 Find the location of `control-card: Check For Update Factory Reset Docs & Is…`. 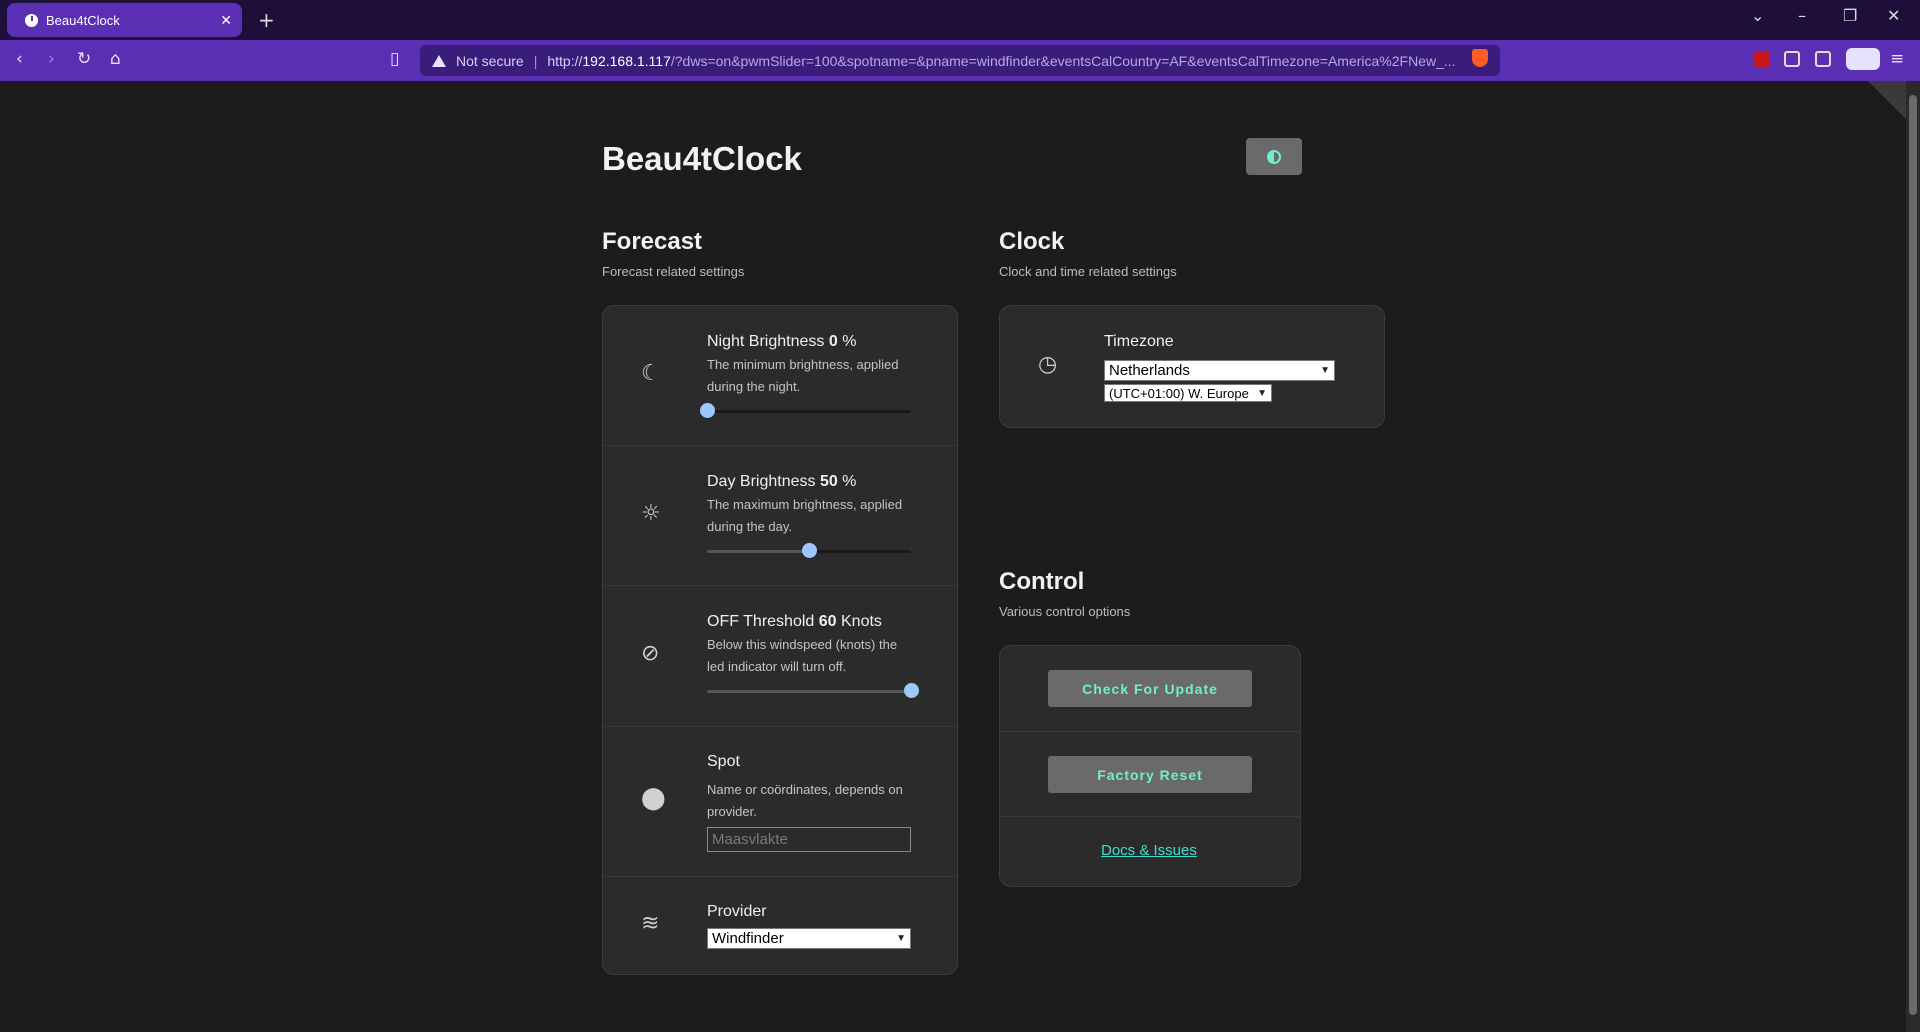

control-card: Check For Update Factory Reset Docs & Is… is located at coordinates (1150, 766).